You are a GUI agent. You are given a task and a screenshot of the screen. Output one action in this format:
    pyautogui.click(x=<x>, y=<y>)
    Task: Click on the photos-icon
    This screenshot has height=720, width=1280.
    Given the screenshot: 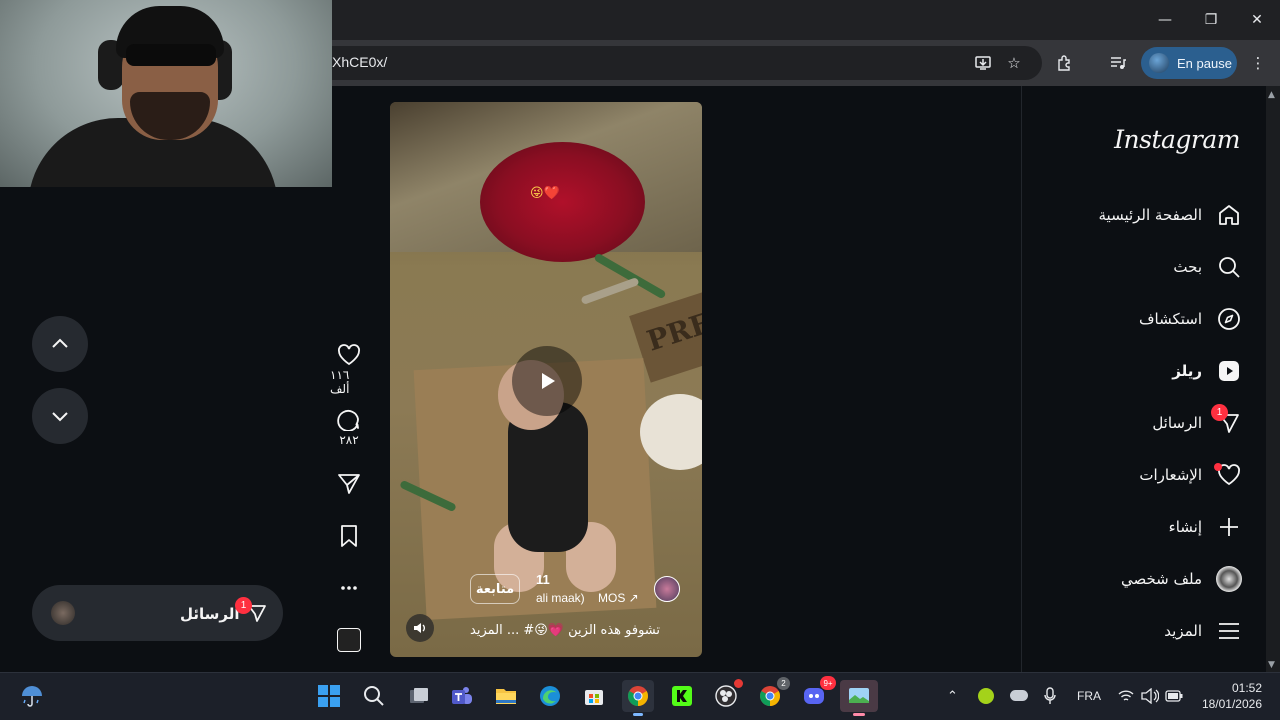 What is the action you would take?
    pyautogui.click(x=859, y=698)
    